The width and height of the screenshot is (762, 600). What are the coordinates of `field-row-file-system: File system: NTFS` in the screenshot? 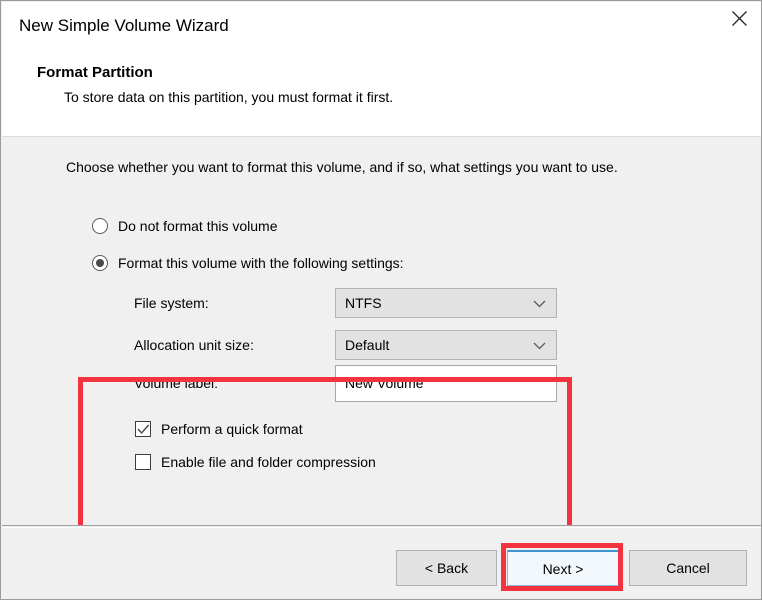 It's located at (345, 303).